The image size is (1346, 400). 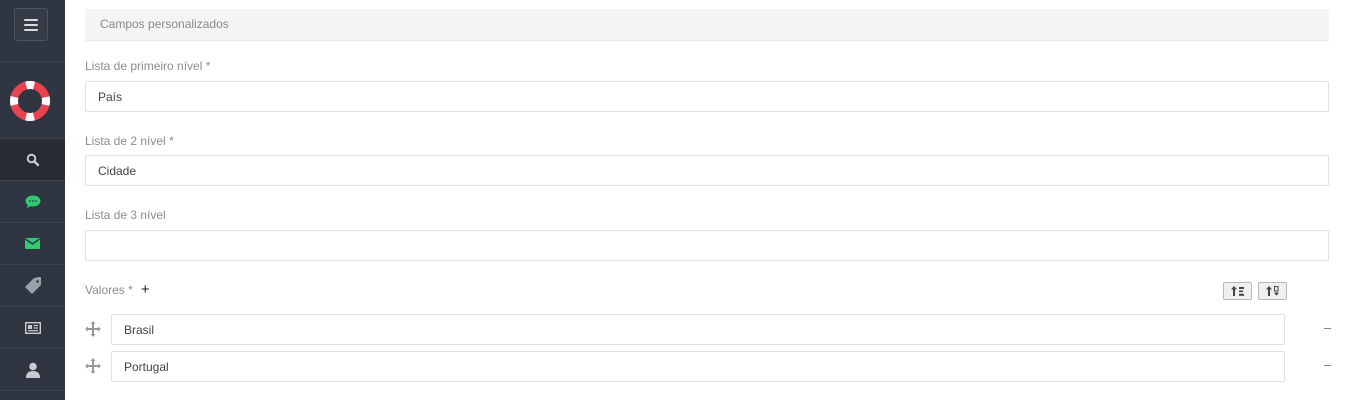 I want to click on id-card-icon, so click(x=32, y=327).